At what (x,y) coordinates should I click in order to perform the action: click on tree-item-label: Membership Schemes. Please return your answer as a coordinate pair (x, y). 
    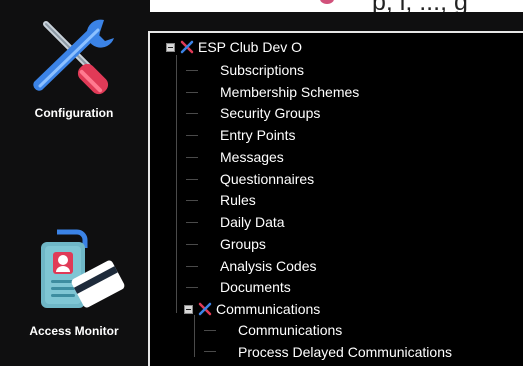
    Looking at the image, I should click on (290, 92).